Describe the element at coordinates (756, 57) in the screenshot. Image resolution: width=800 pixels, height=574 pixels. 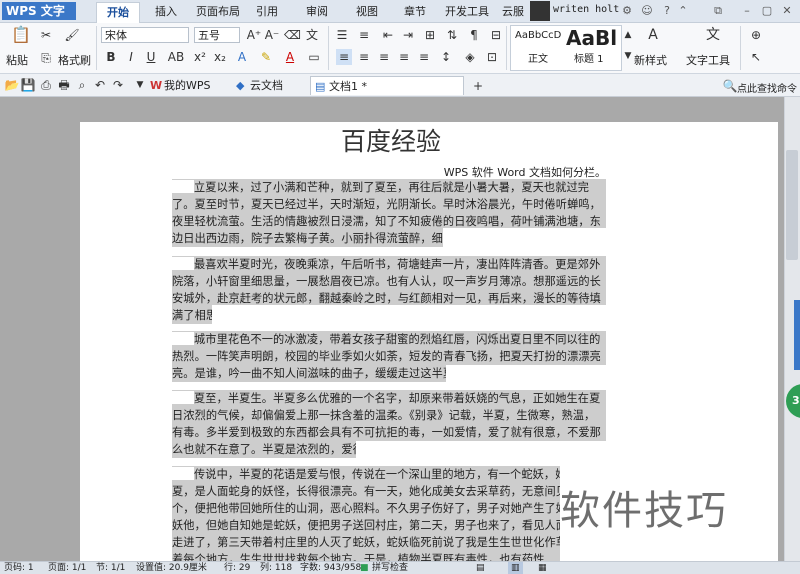
I see `select-icon: ↖` at that location.